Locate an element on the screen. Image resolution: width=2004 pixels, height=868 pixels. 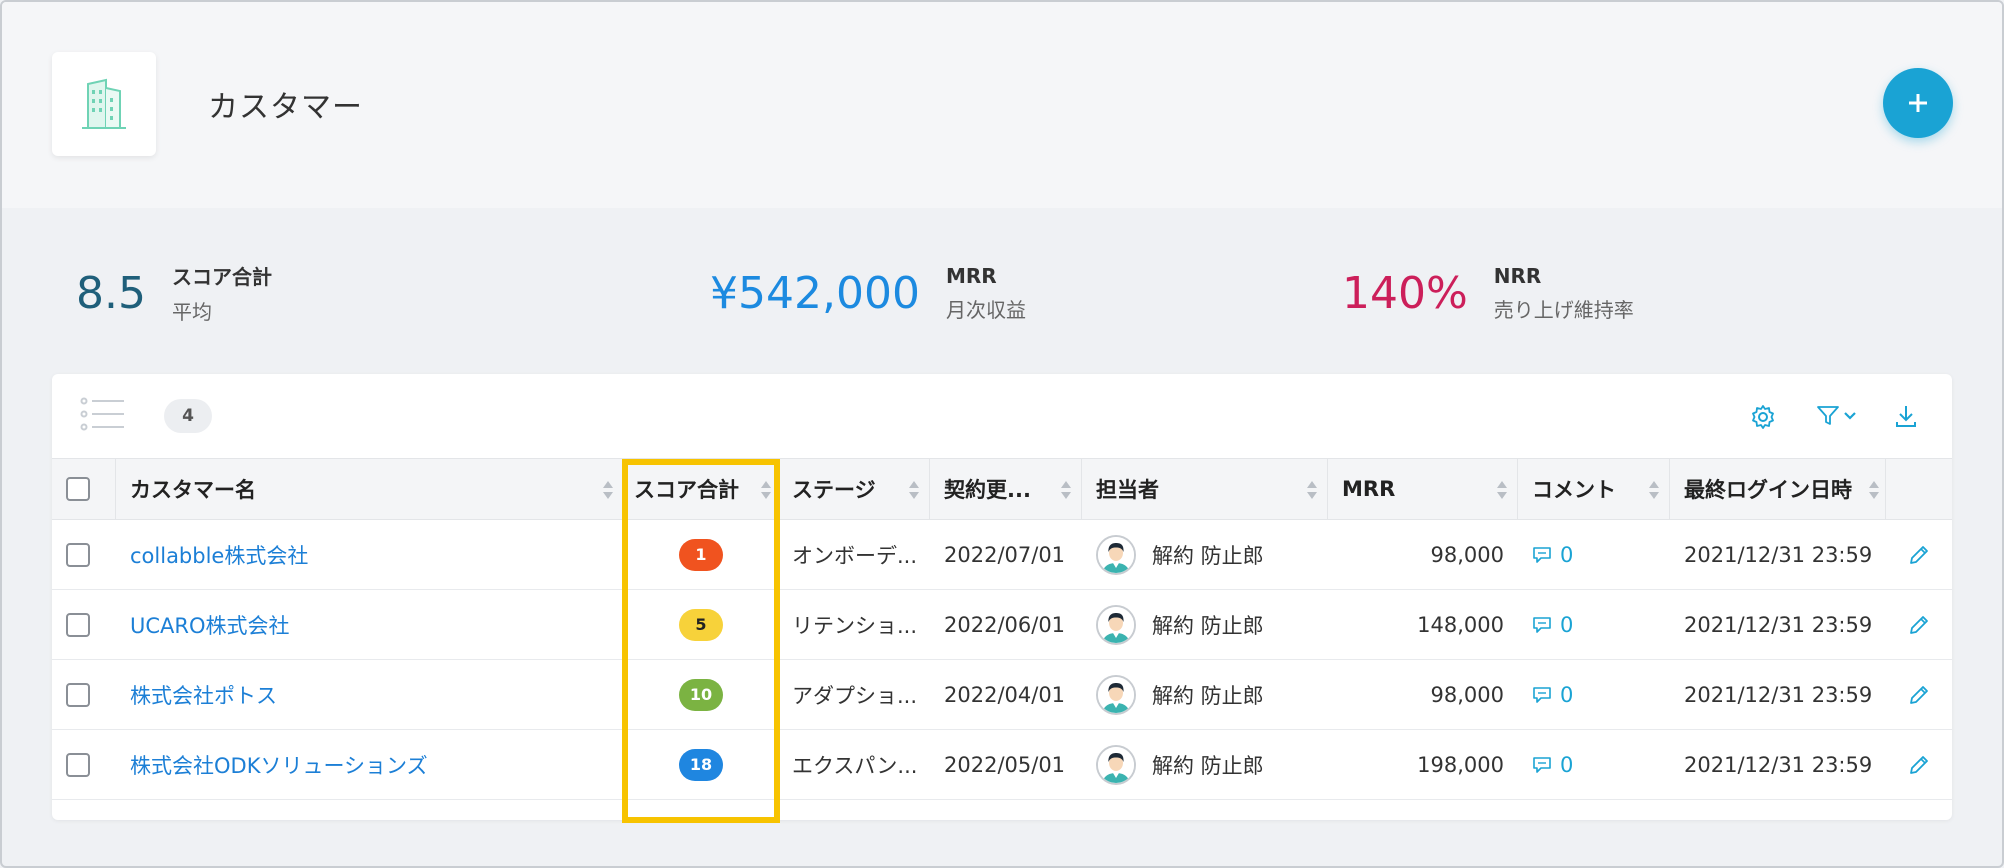
header-select-all-cell is located at coordinates (84, 489).